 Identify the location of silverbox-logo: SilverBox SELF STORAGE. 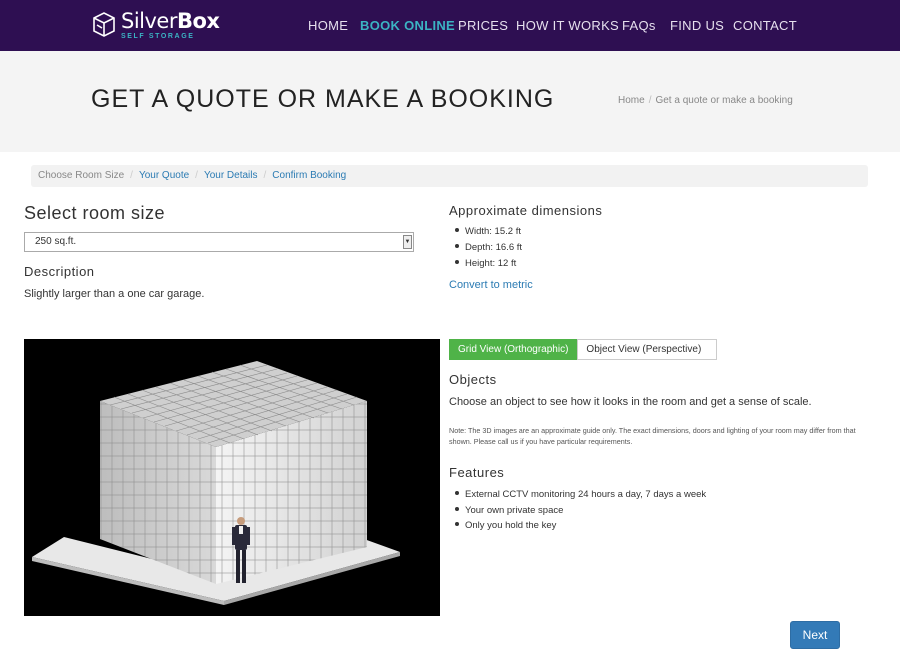
(155, 25).